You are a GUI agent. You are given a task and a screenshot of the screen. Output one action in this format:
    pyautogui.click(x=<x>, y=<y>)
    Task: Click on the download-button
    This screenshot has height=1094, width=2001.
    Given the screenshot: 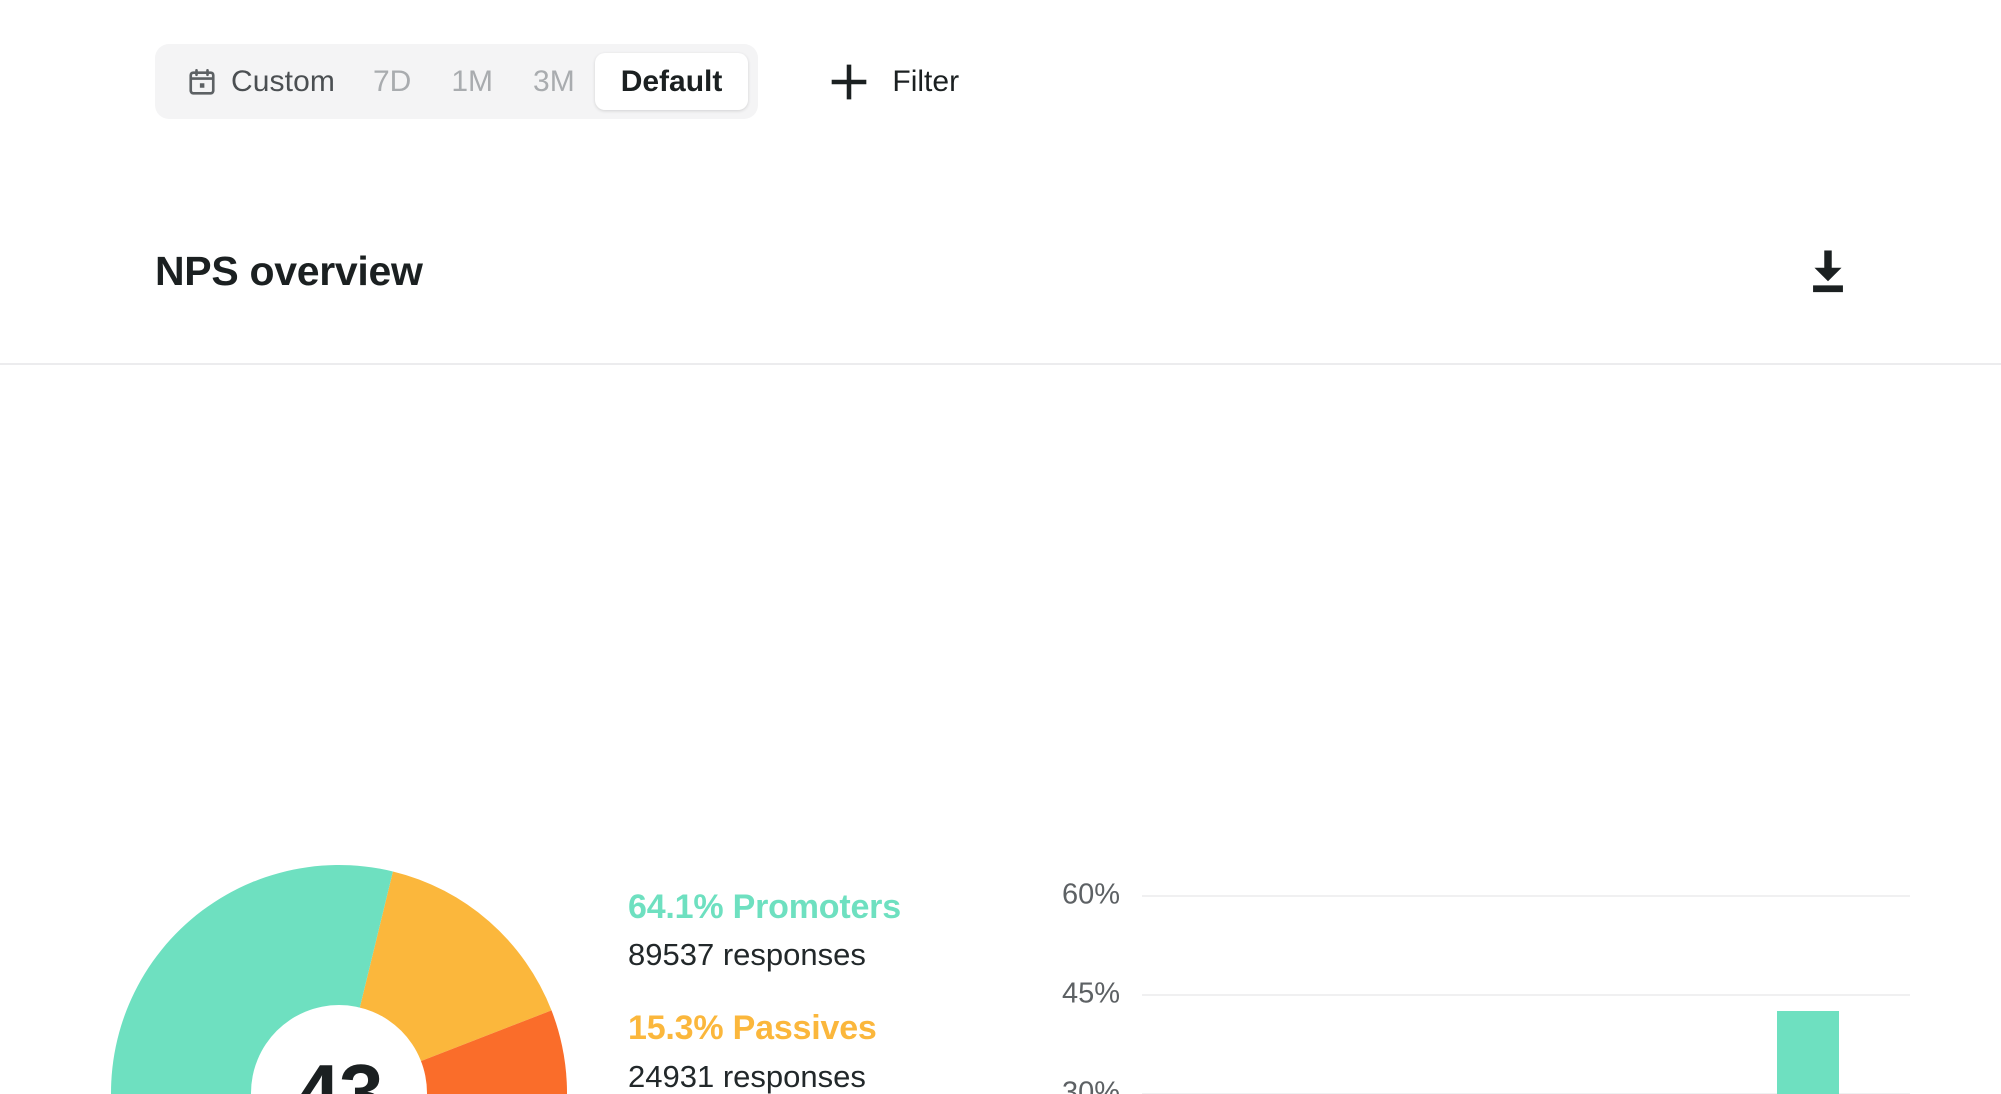 What is the action you would take?
    pyautogui.click(x=1828, y=271)
    